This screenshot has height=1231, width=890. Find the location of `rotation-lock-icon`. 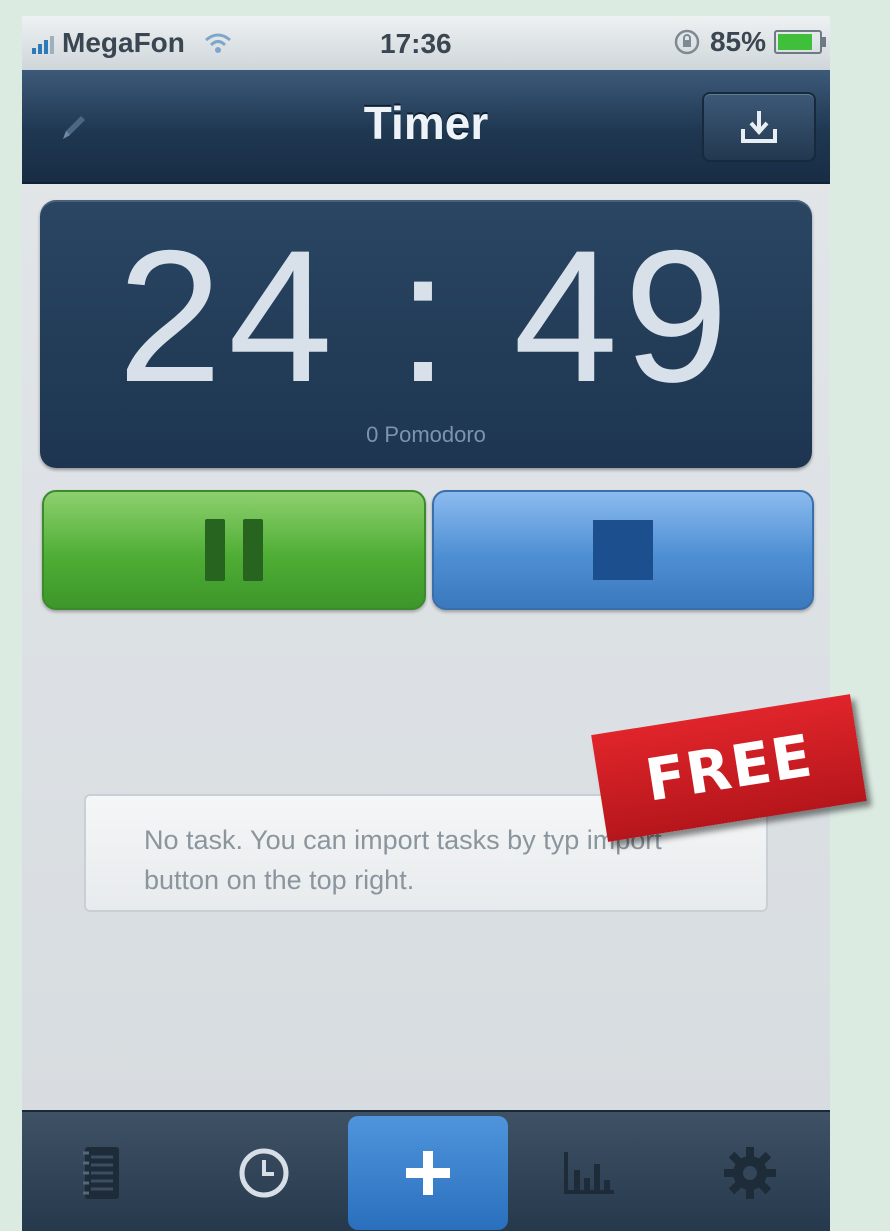

rotation-lock-icon is located at coordinates (687, 42).